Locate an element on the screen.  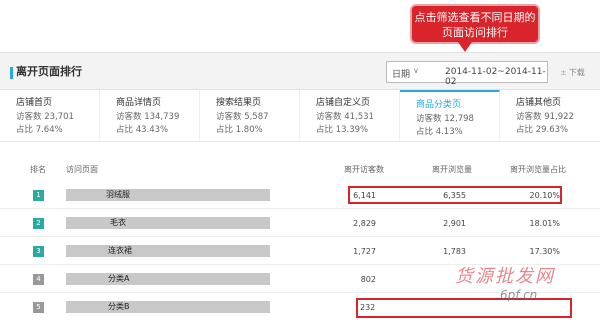
highlight-box-row5 is located at coordinates (464, 308).